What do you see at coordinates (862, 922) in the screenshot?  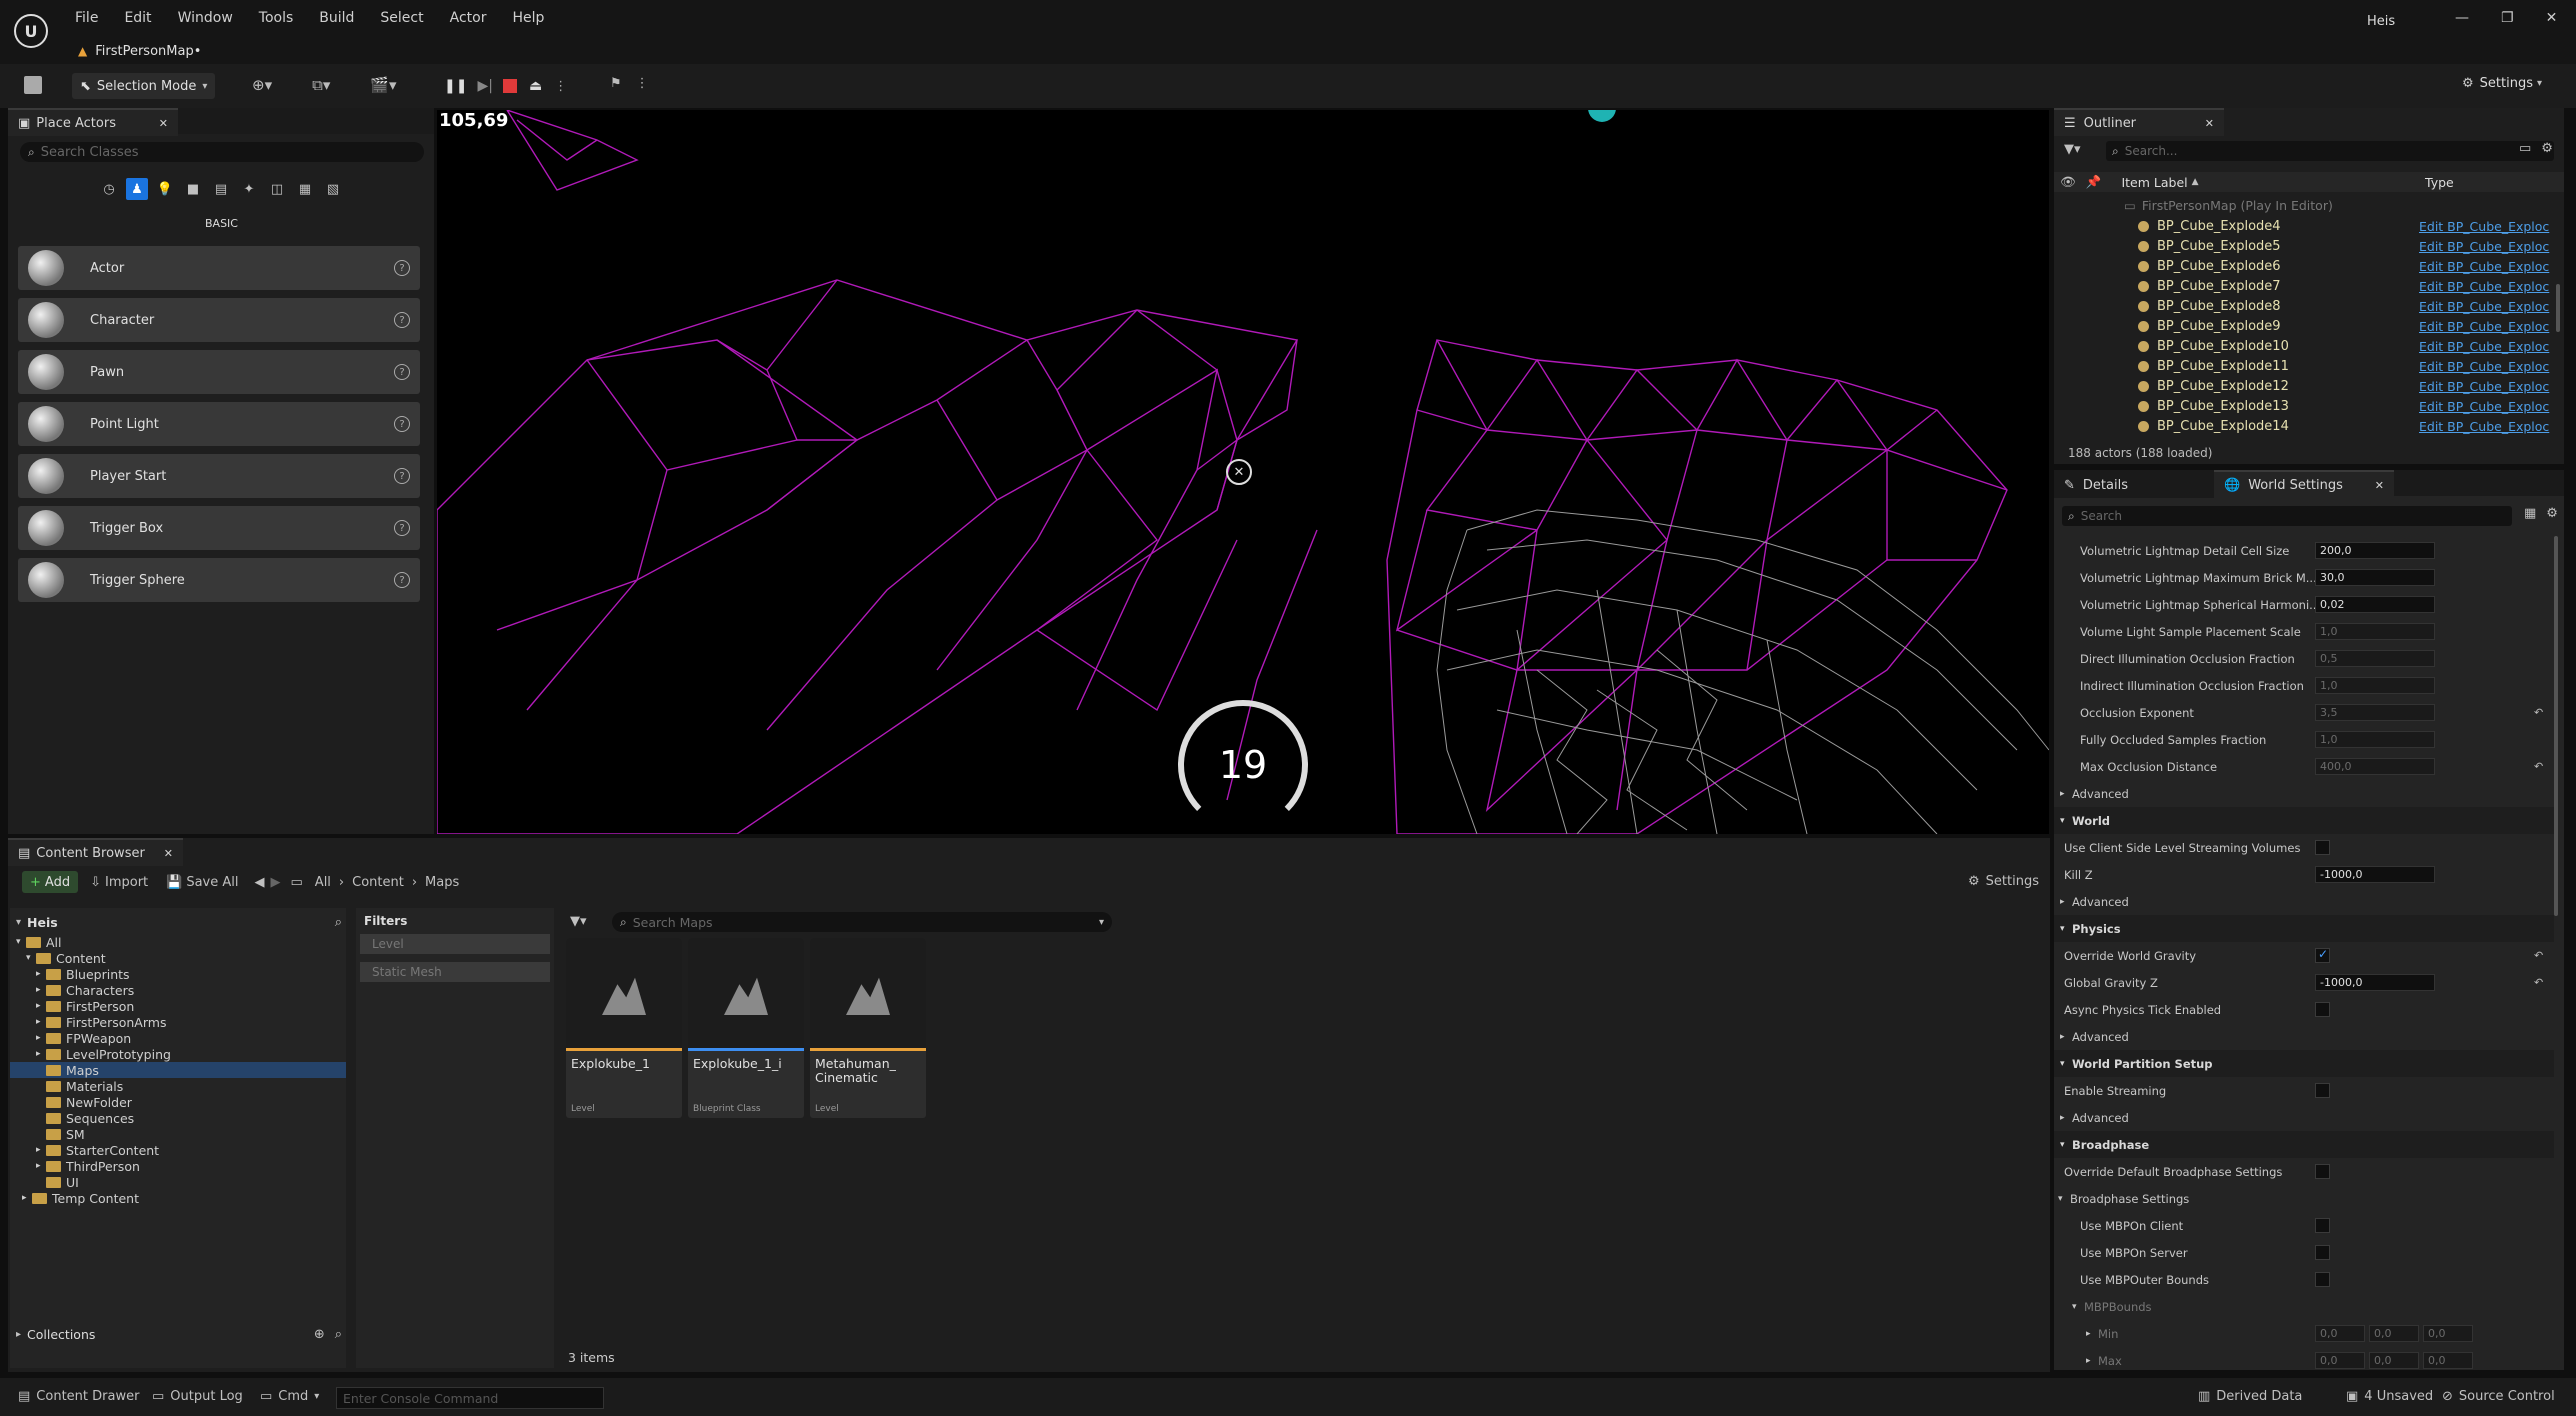 I see `search-maps-input: ⌕ Search Maps ▾` at bounding box center [862, 922].